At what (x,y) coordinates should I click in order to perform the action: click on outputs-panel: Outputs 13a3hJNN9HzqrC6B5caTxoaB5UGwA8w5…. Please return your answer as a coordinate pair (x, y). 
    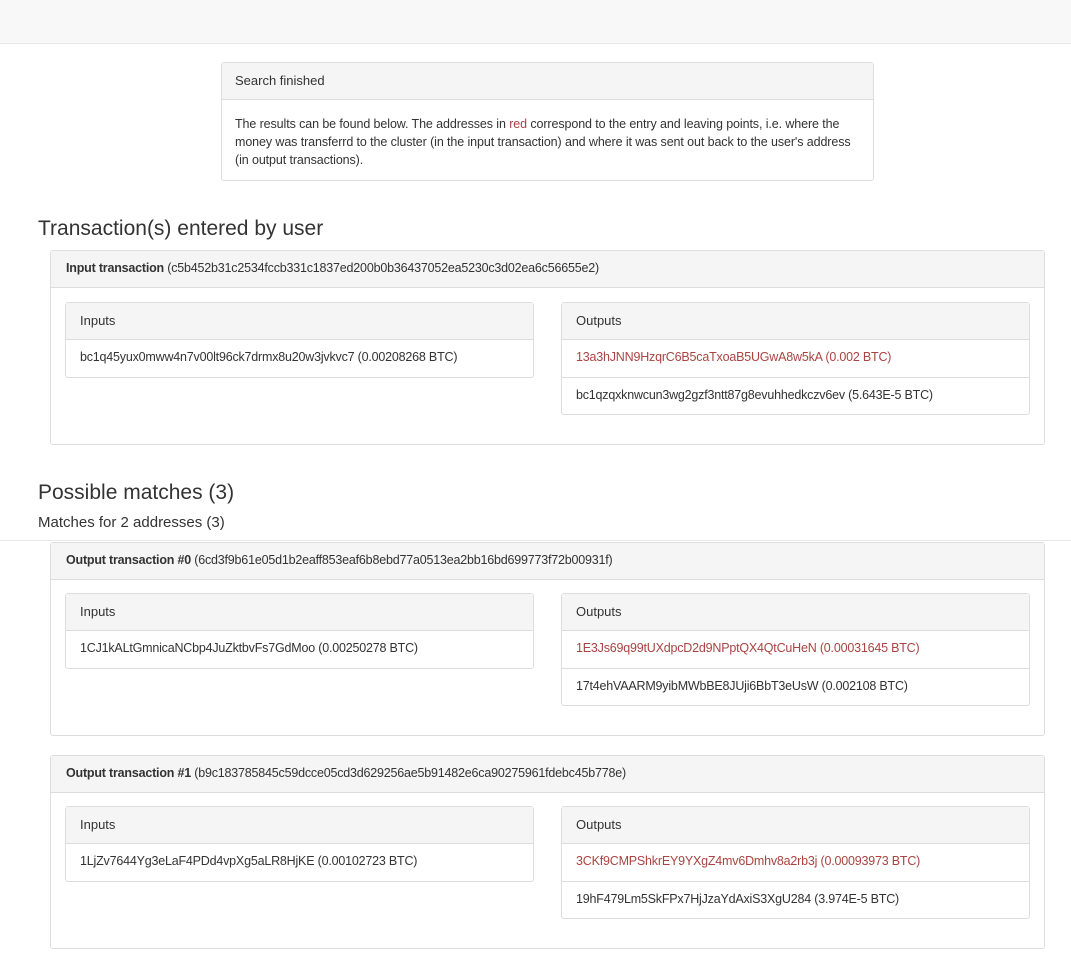
    Looking at the image, I should click on (795, 358).